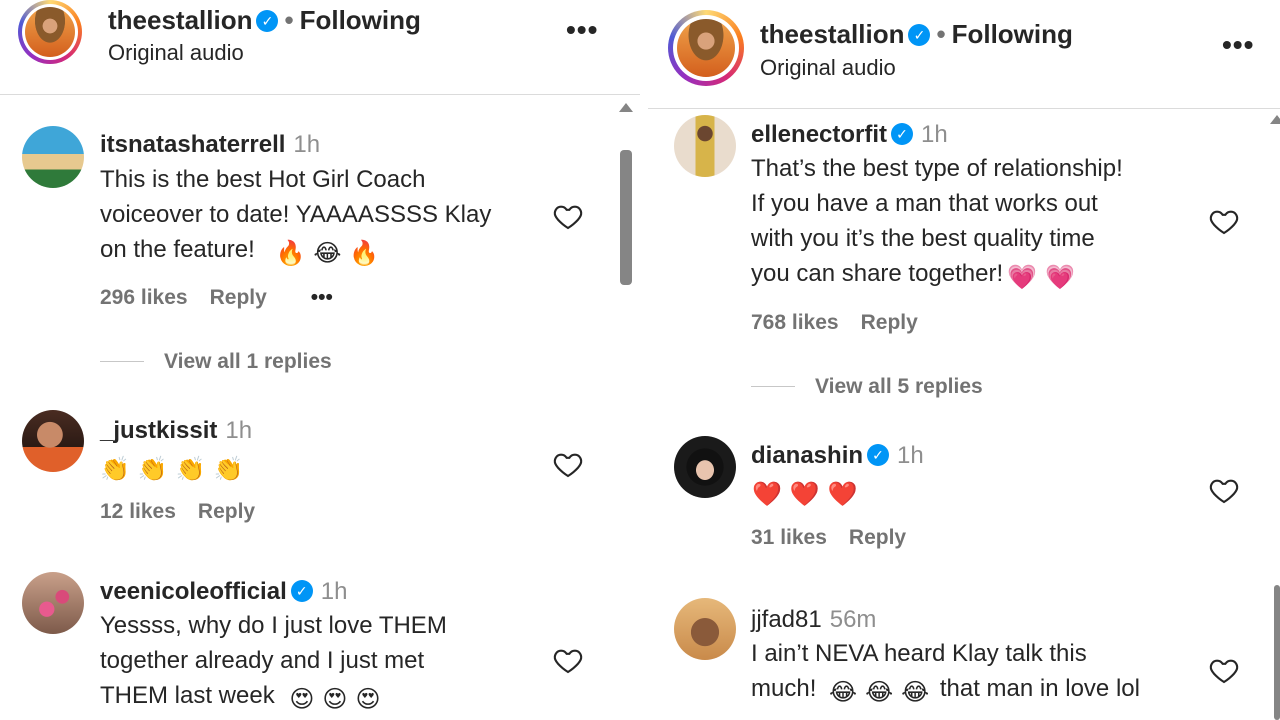 This screenshot has height=720, width=1280. I want to click on view-replies-button: View all 1 replies, so click(216, 362).